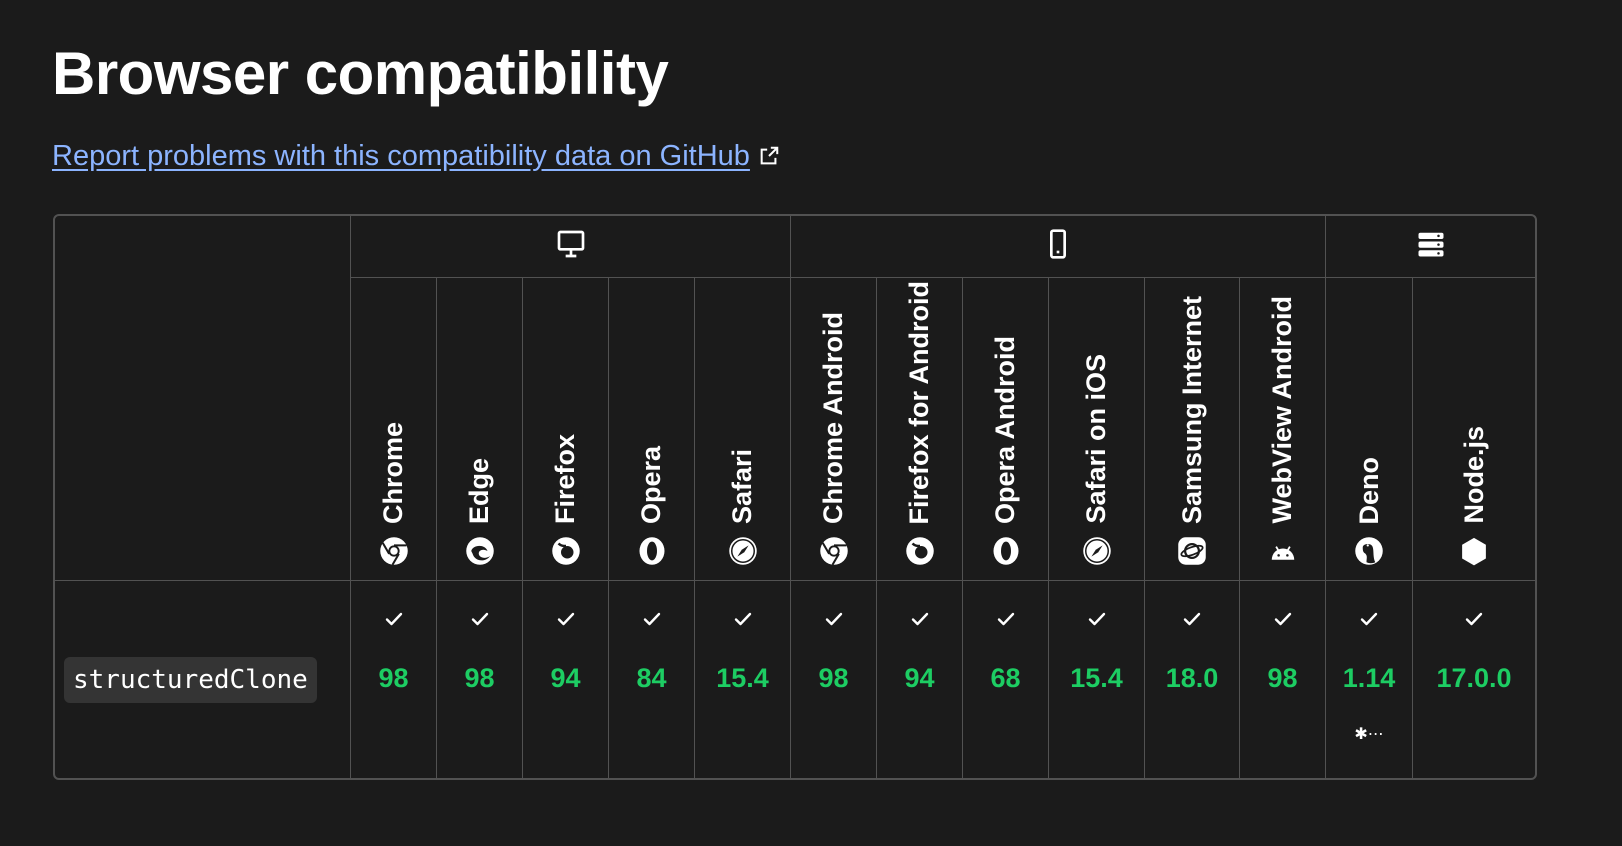 The height and width of the screenshot is (846, 1622). I want to click on browser-name: Chrome Android, so click(833, 418).